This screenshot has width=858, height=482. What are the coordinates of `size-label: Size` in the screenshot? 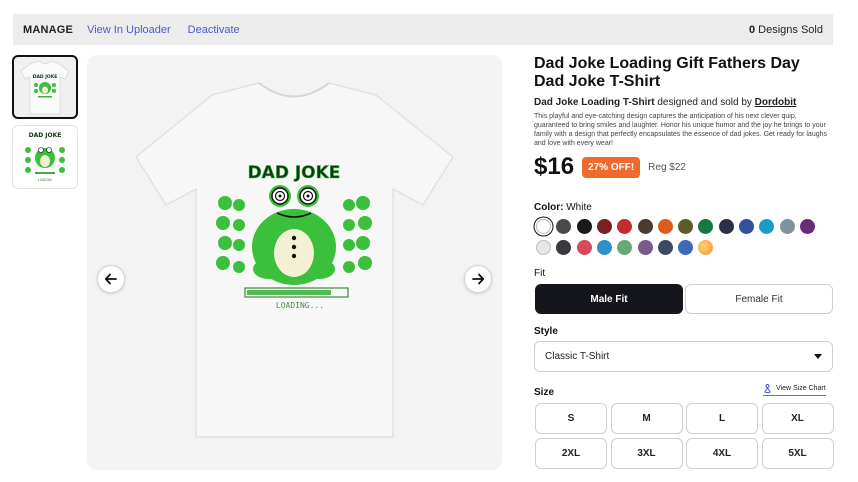 It's located at (544, 392).